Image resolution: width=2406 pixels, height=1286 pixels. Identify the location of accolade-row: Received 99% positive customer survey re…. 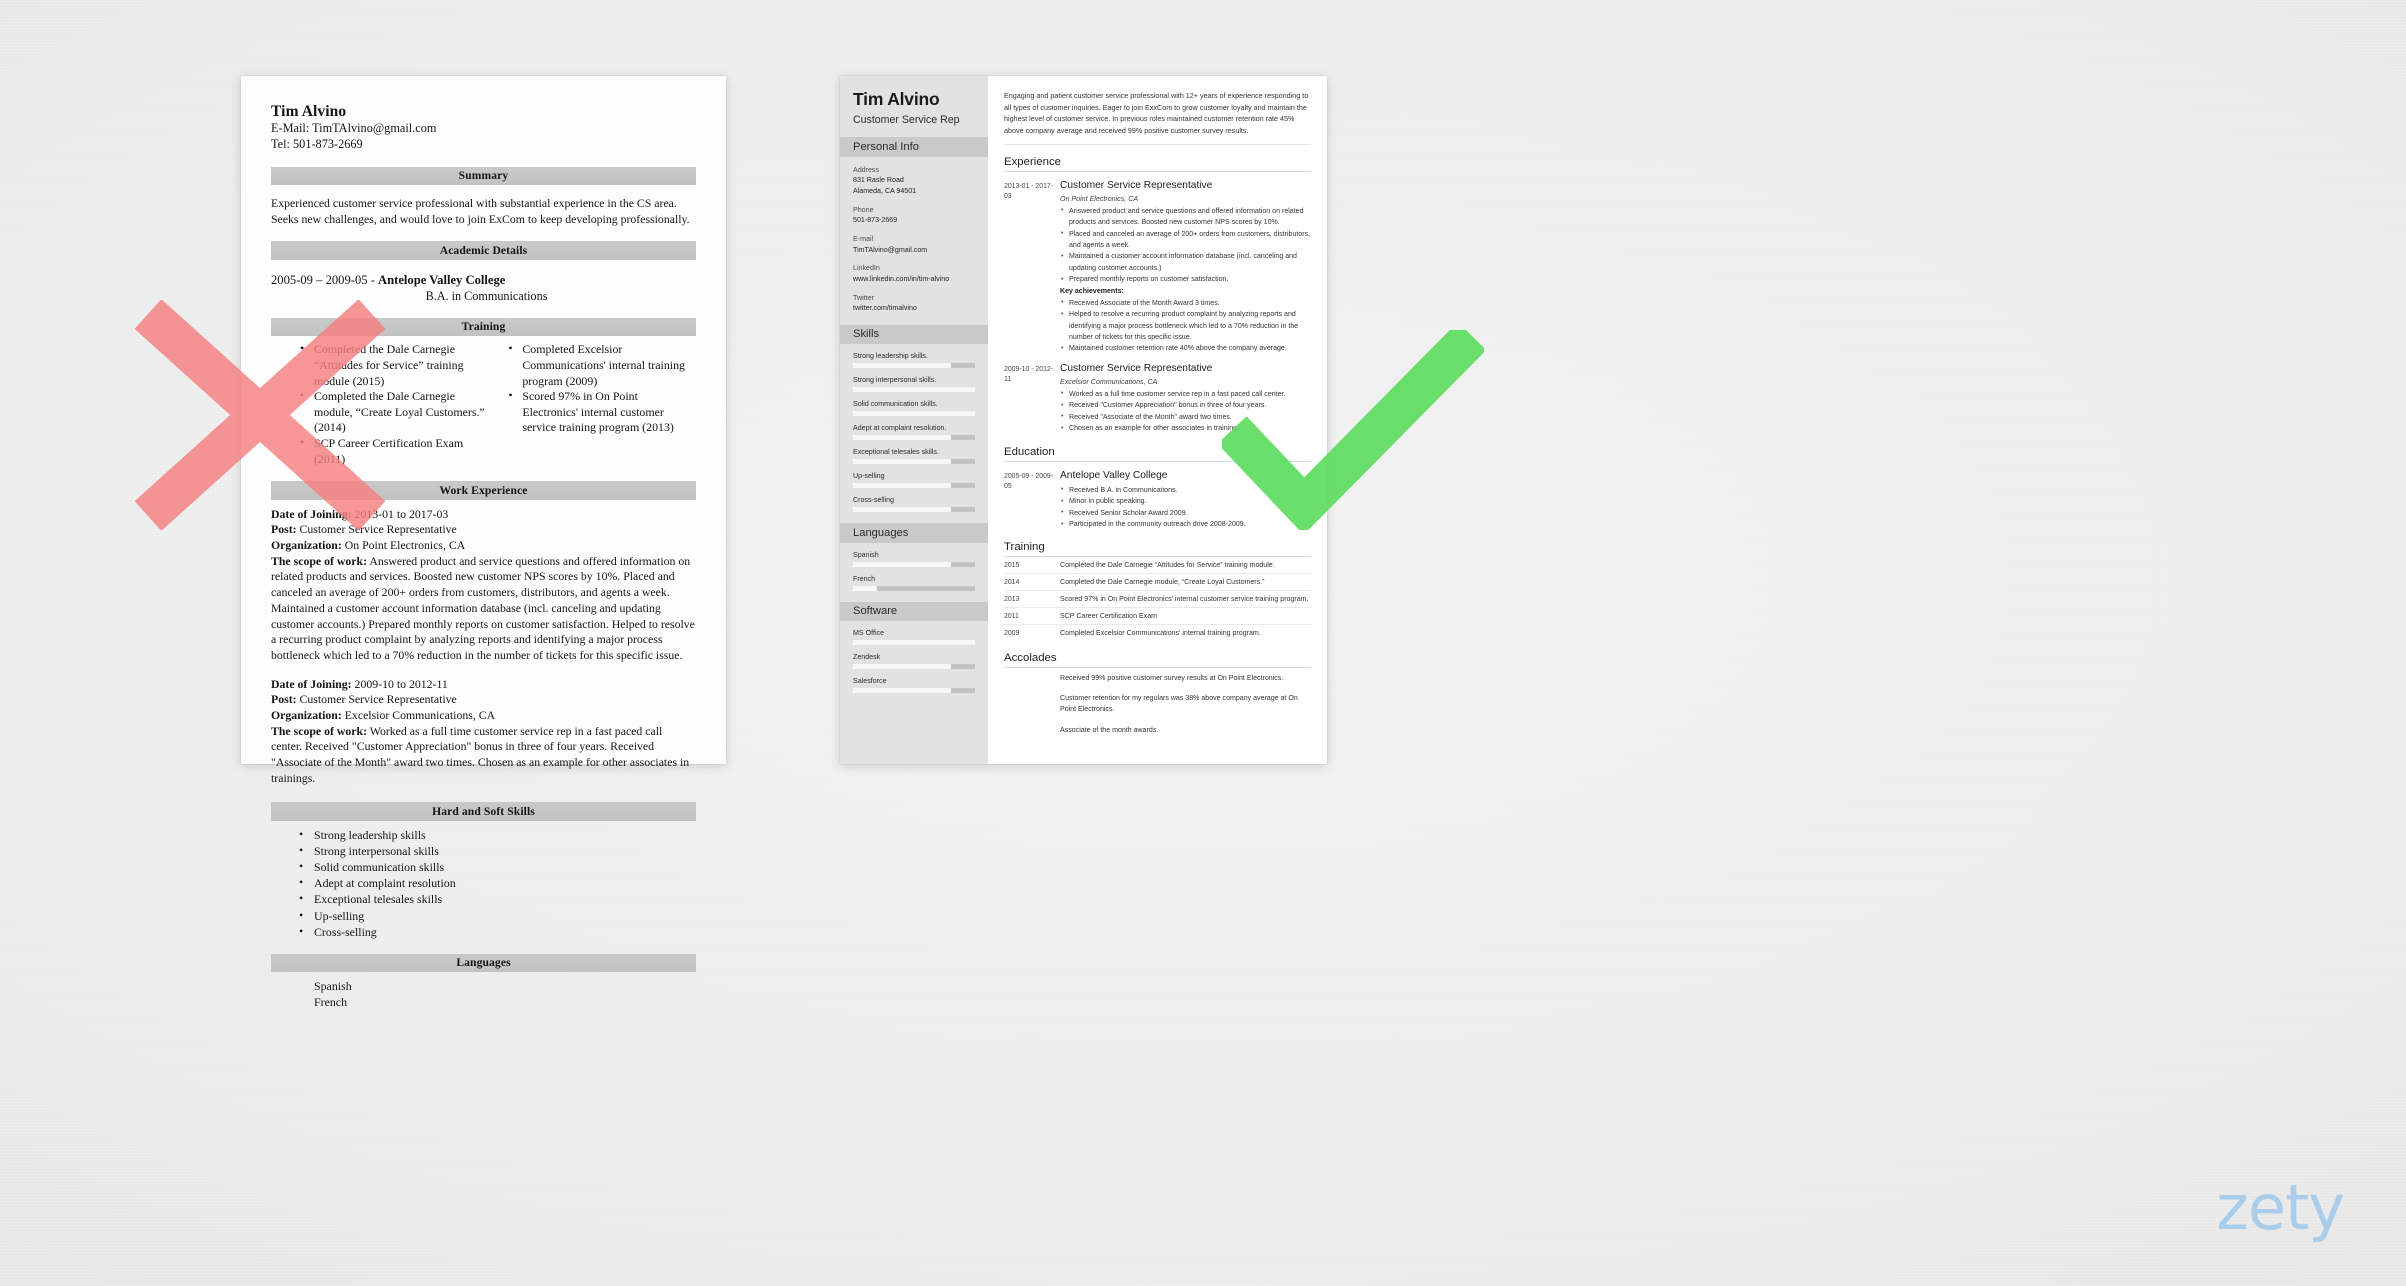
(1157, 678).